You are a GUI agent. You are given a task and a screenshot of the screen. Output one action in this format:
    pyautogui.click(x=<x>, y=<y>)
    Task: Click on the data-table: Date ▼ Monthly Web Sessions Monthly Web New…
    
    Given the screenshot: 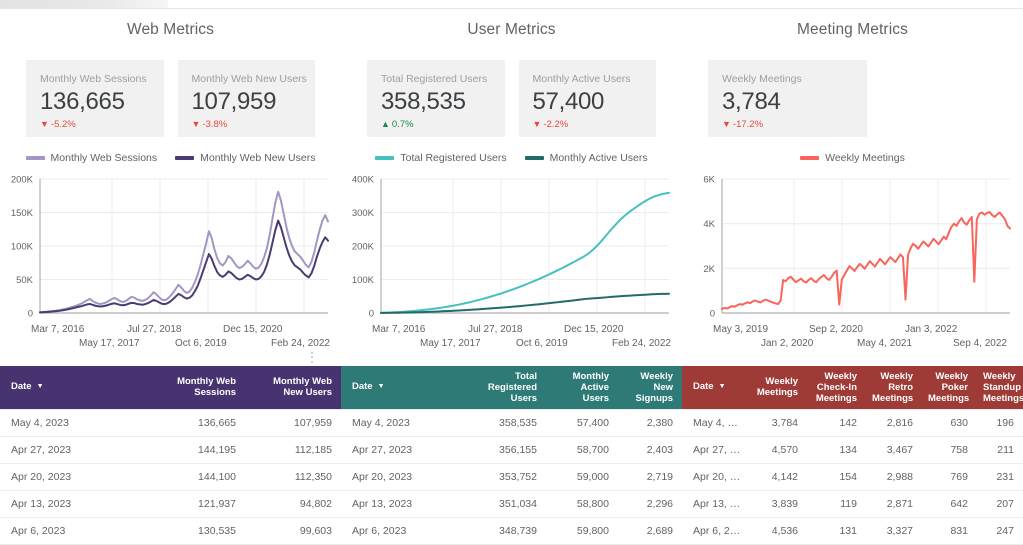 What is the action you would take?
    pyautogui.click(x=170, y=455)
    